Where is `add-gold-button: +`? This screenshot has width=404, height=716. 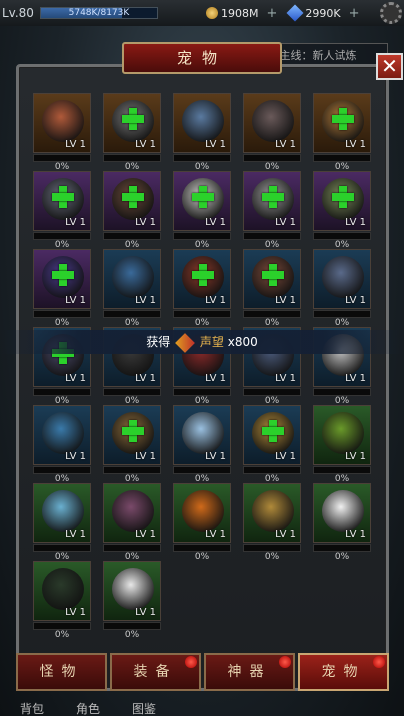 add-gold-button: + is located at coordinates (271, 13).